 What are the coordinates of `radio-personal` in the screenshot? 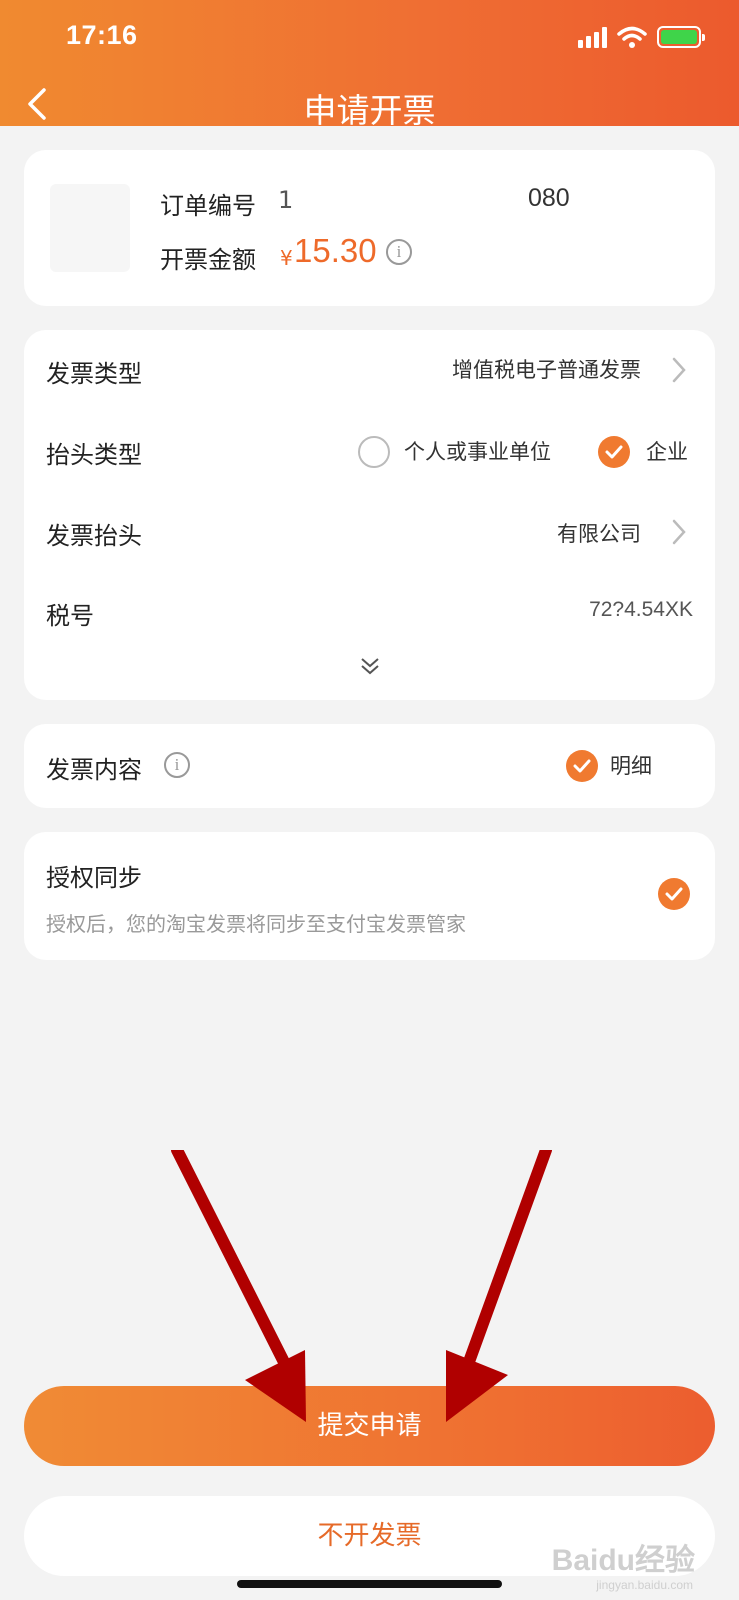 It's located at (374, 452).